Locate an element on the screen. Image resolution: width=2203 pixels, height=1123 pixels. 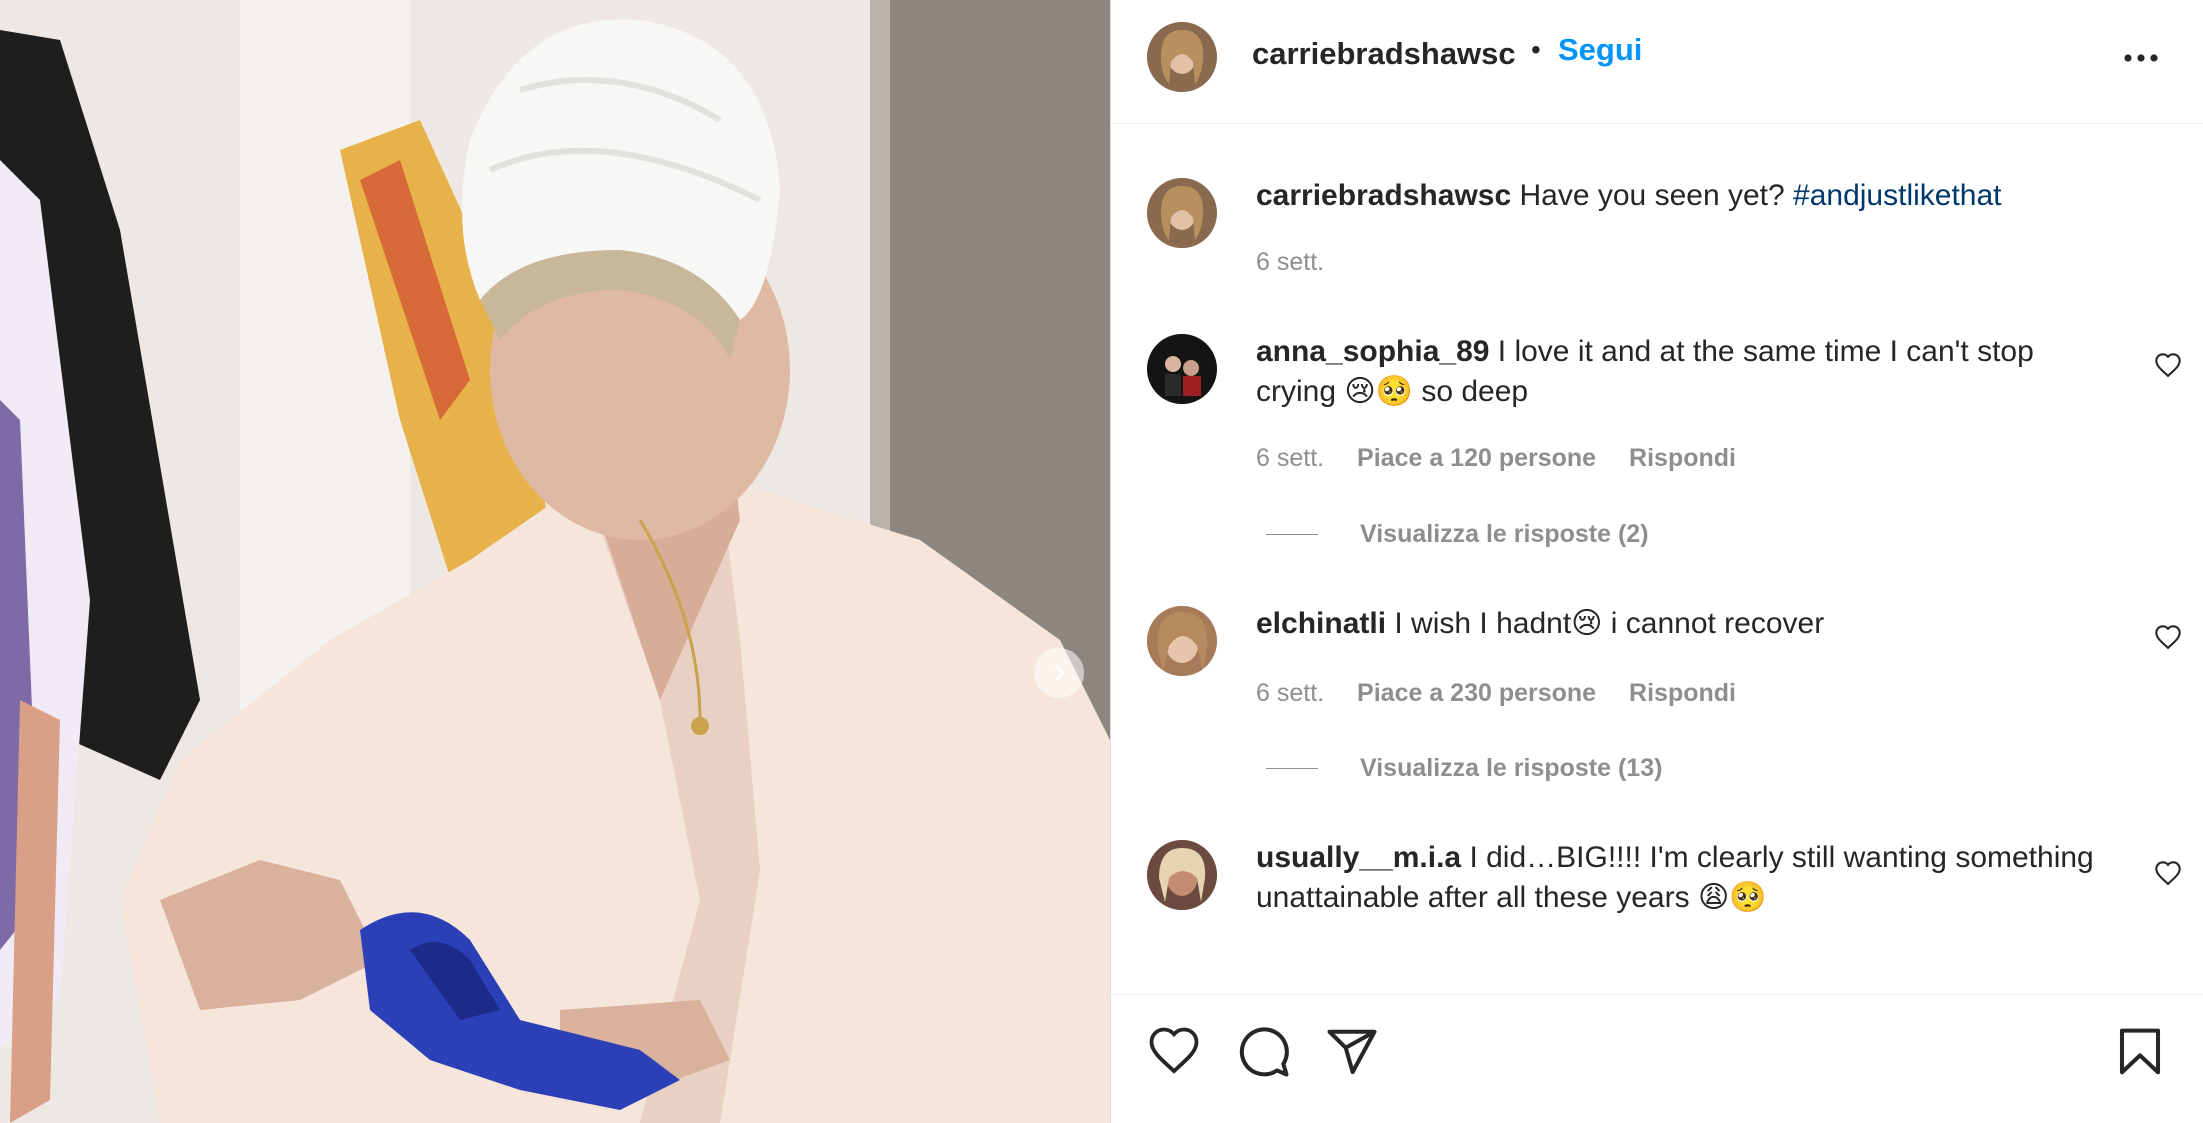
chevron-right-icon is located at coordinates (1059, 673).